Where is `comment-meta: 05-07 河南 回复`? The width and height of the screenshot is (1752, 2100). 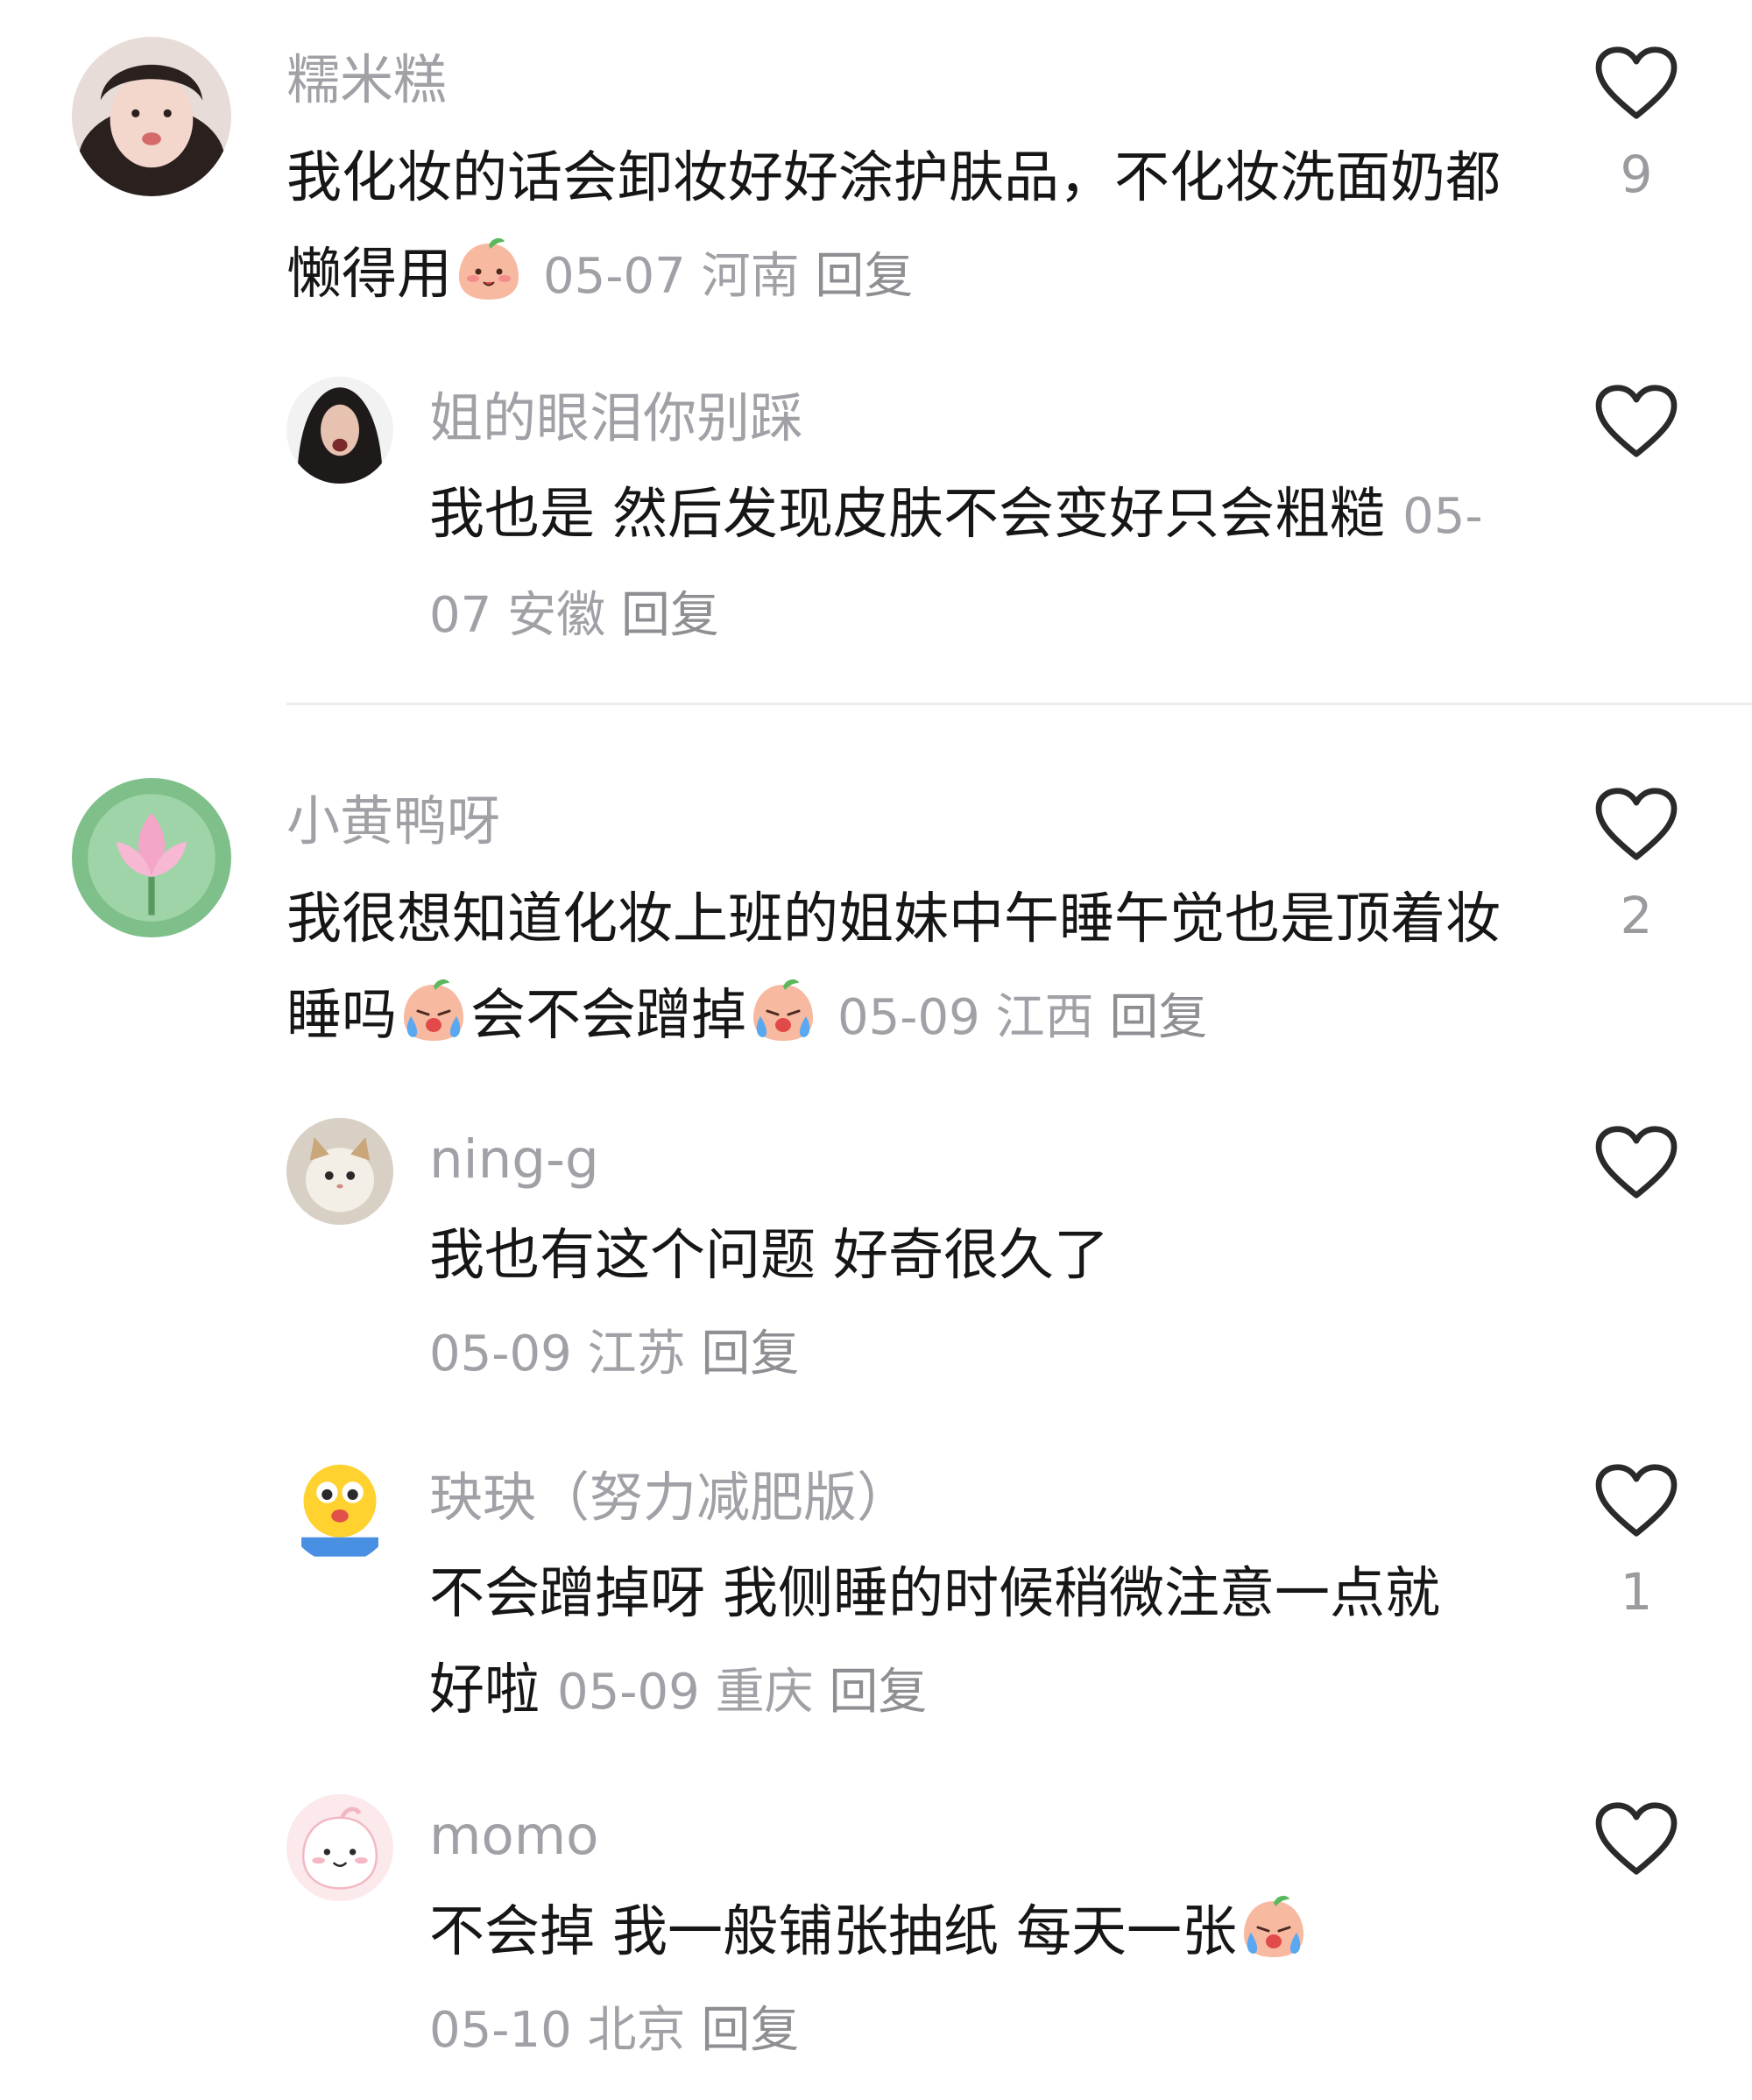 comment-meta: 05-07 河南 回复 is located at coordinates (728, 276).